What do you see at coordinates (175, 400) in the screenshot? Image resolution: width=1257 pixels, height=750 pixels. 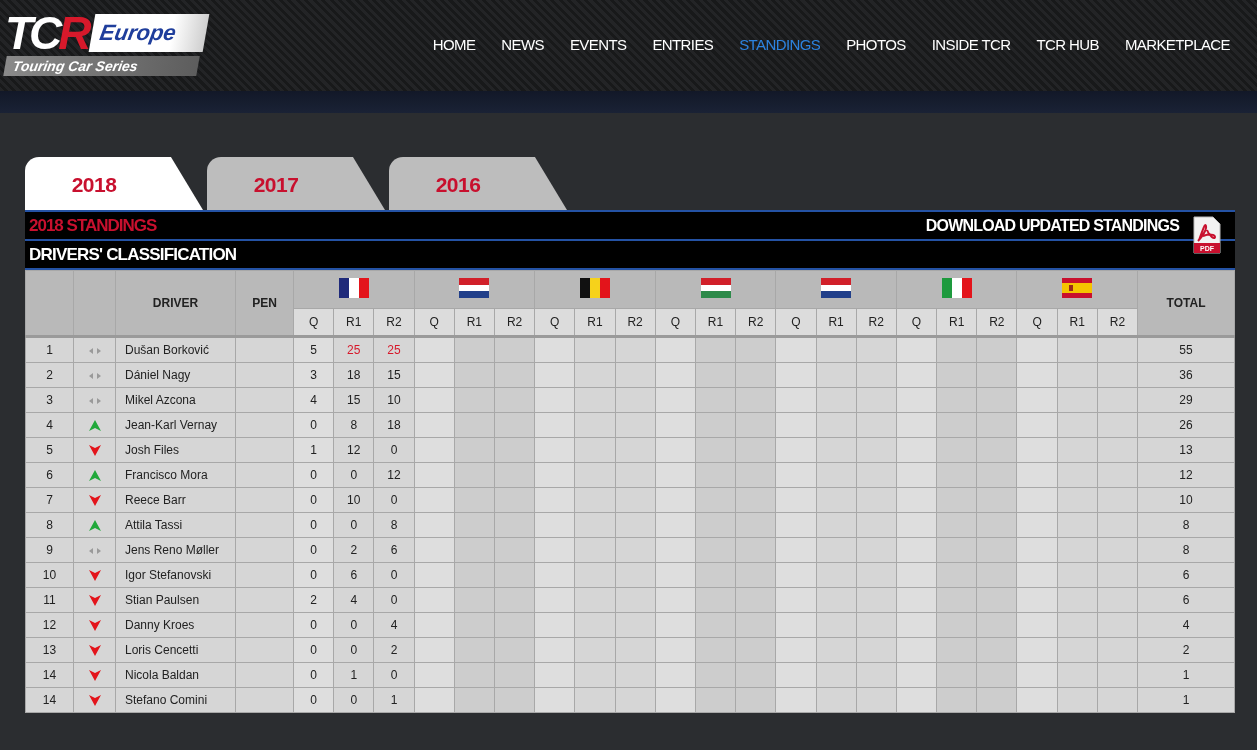 I see `driver-name: Mikel Azcona` at bounding box center [175, 400].